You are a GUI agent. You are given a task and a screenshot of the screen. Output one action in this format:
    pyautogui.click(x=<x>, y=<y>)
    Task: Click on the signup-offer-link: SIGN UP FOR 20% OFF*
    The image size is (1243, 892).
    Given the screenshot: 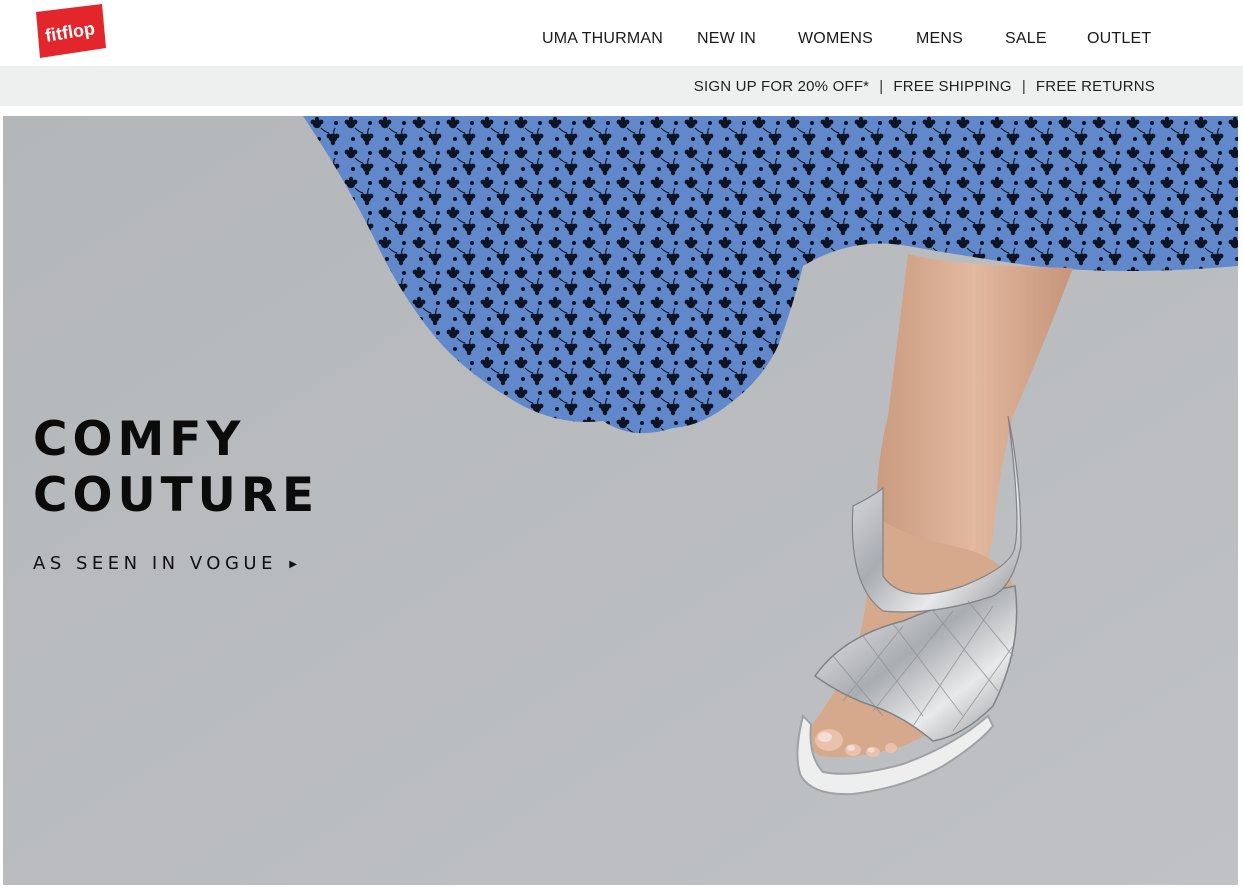 What is the action you would take?
    pyautogui.click(x=781, y=86)
    